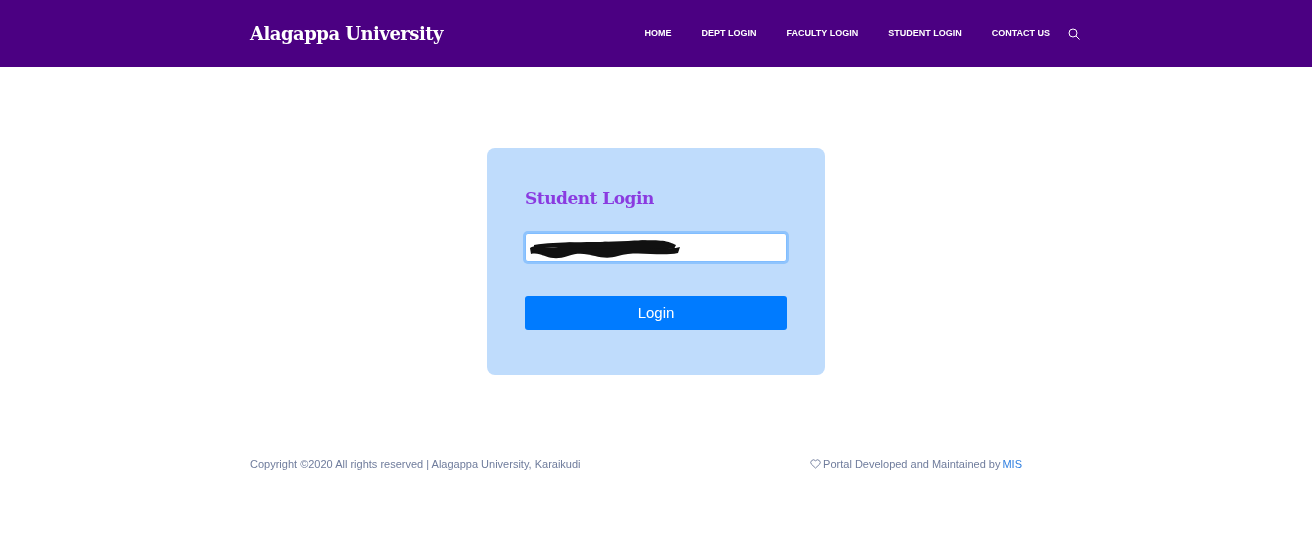 This screenshot has width=1312, height=539. I want to click on credit-text: Portal Developed and Maintained by, so click(912, 464).